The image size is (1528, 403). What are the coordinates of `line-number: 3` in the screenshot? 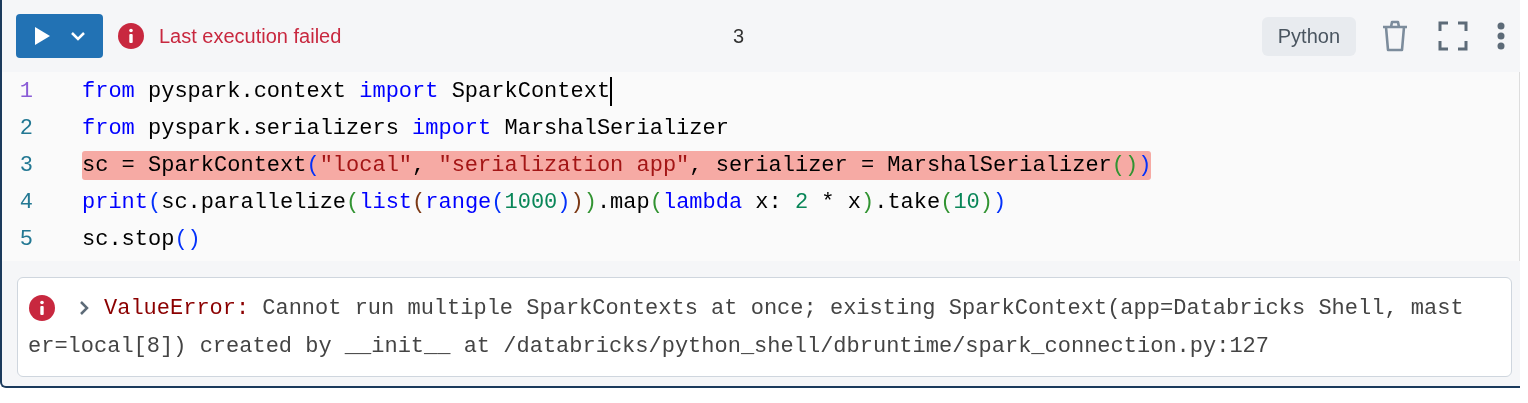 It's located at (26, 165).